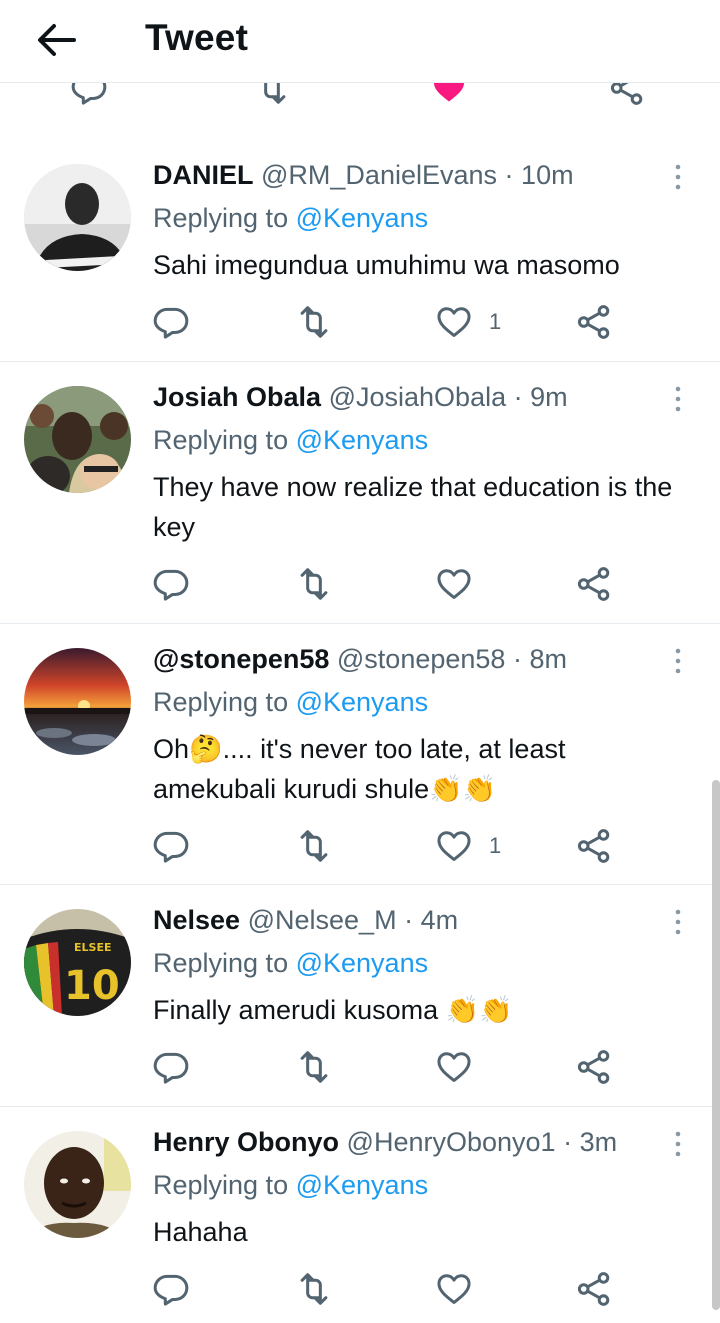 The image size is (720, 1323). I want to click on author-handle: @JosiahObala, so click(418, 397).